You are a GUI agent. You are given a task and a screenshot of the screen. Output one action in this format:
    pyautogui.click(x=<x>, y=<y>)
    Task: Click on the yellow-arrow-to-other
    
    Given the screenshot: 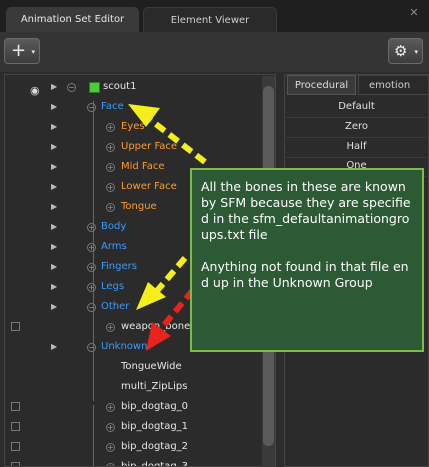 What is the action you would take?
    pyautogui.click(x=162, y=283)
    